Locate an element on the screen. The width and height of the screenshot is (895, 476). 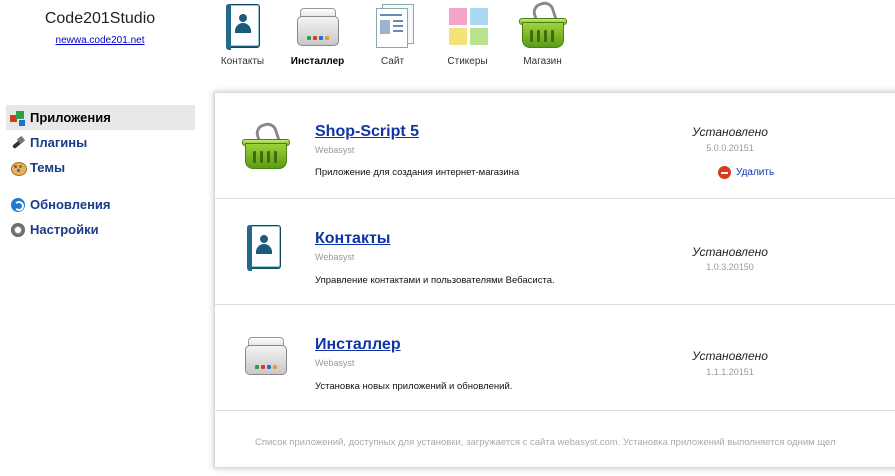
app-site: Сайт is located at coordinates (392, 40).